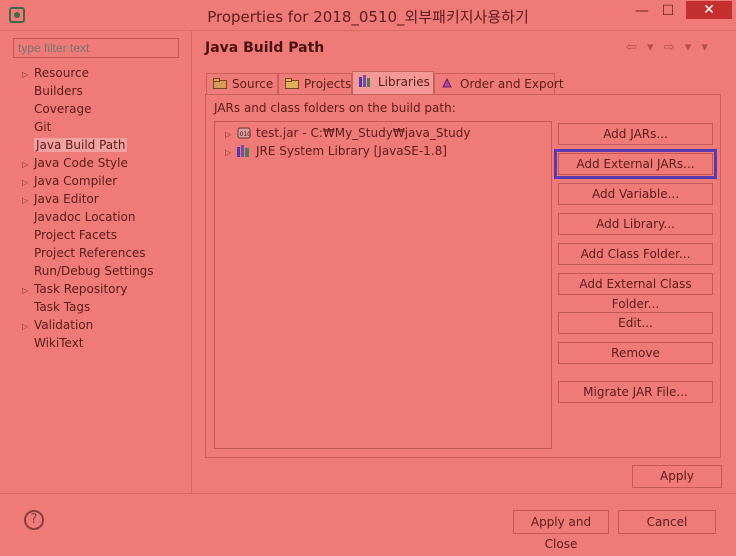  I want to click on apply-and-close-button: Apply and Close, so click(561, 530).